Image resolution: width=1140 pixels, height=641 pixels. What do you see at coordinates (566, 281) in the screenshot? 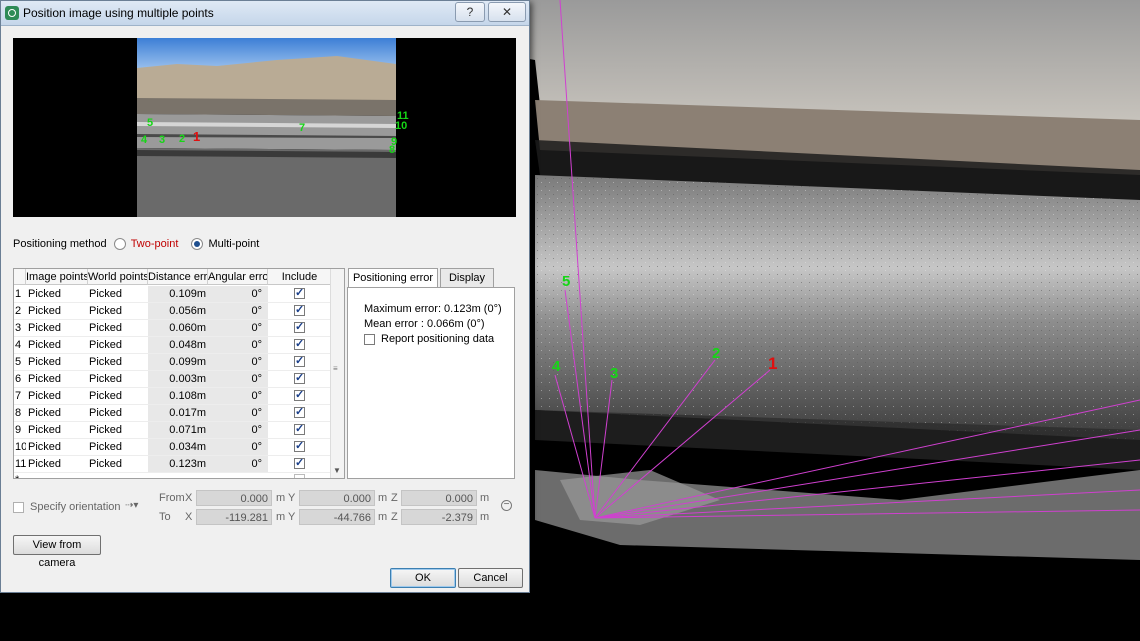
I see `viewport-label-5: 5` at bounding box center [566, 281].